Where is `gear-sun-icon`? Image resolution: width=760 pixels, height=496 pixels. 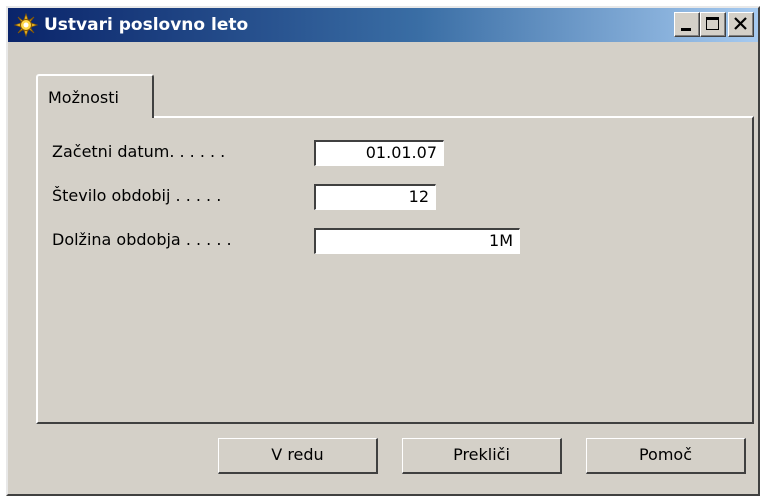
gear-sun-icon is located at coordinates (26, 25).